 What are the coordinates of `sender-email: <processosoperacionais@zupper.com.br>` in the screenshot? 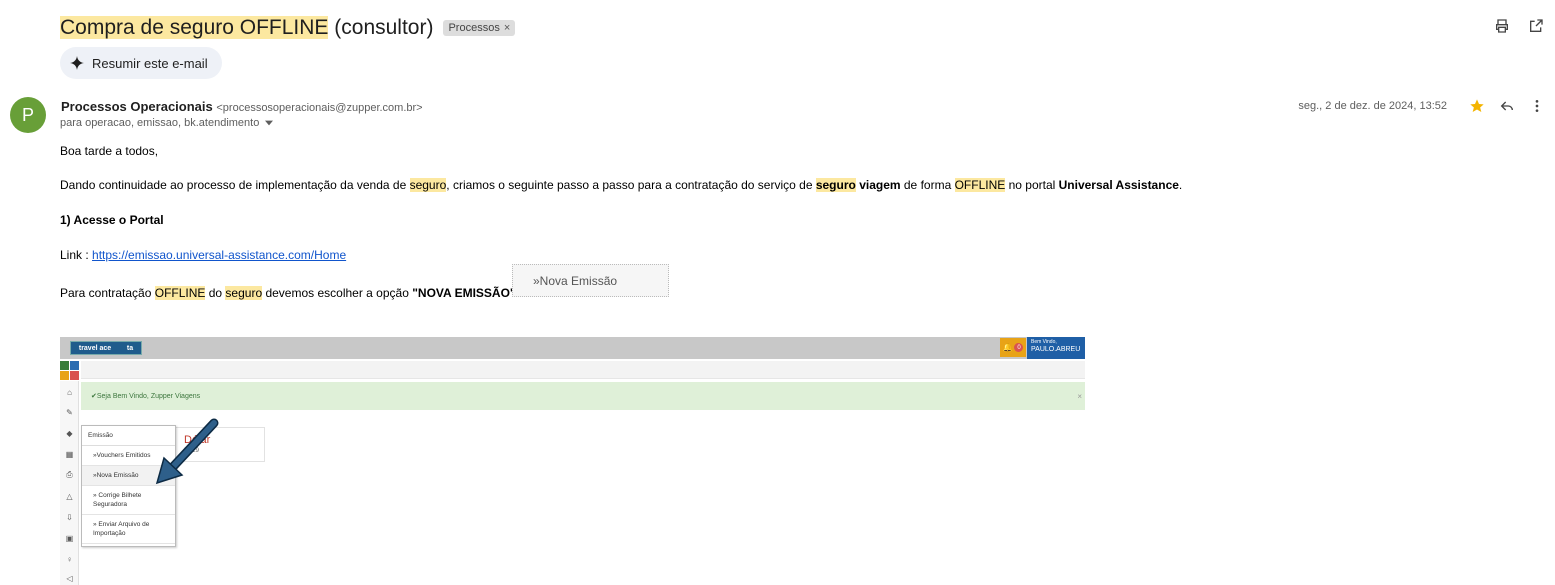 It's located at (319, 108).